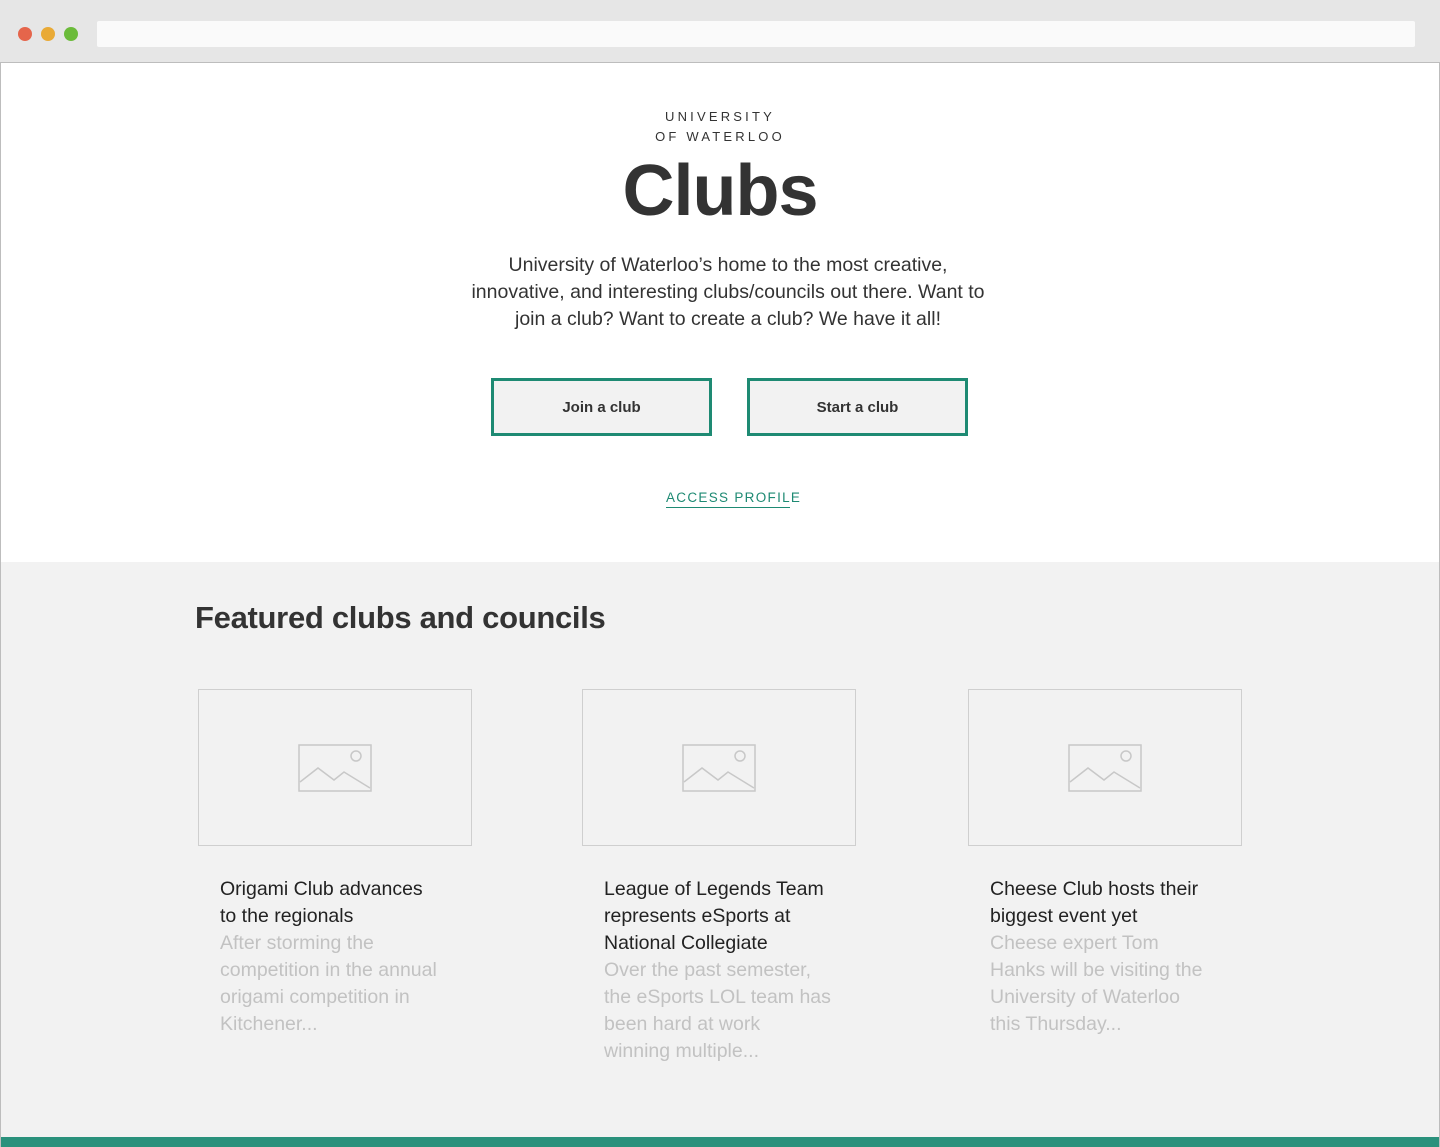 Image resolution: width=1440 pixels, height=1147 pixels. Describe the element at coordinates (601, 407) in the screenshot. I see `join-club-button: Join a club` at that location.